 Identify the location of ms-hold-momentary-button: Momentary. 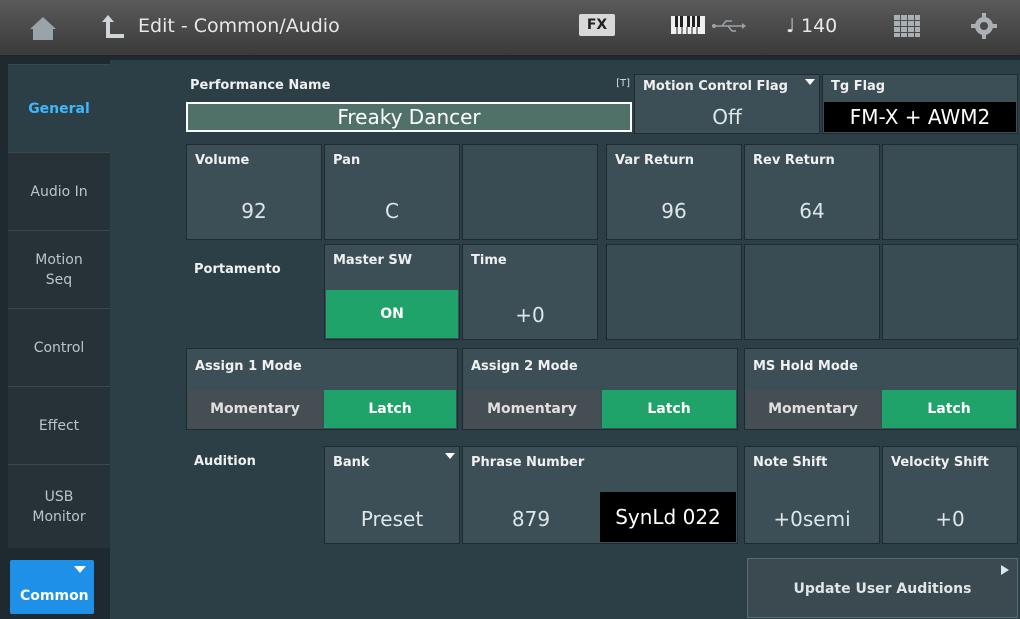
(813, 409).